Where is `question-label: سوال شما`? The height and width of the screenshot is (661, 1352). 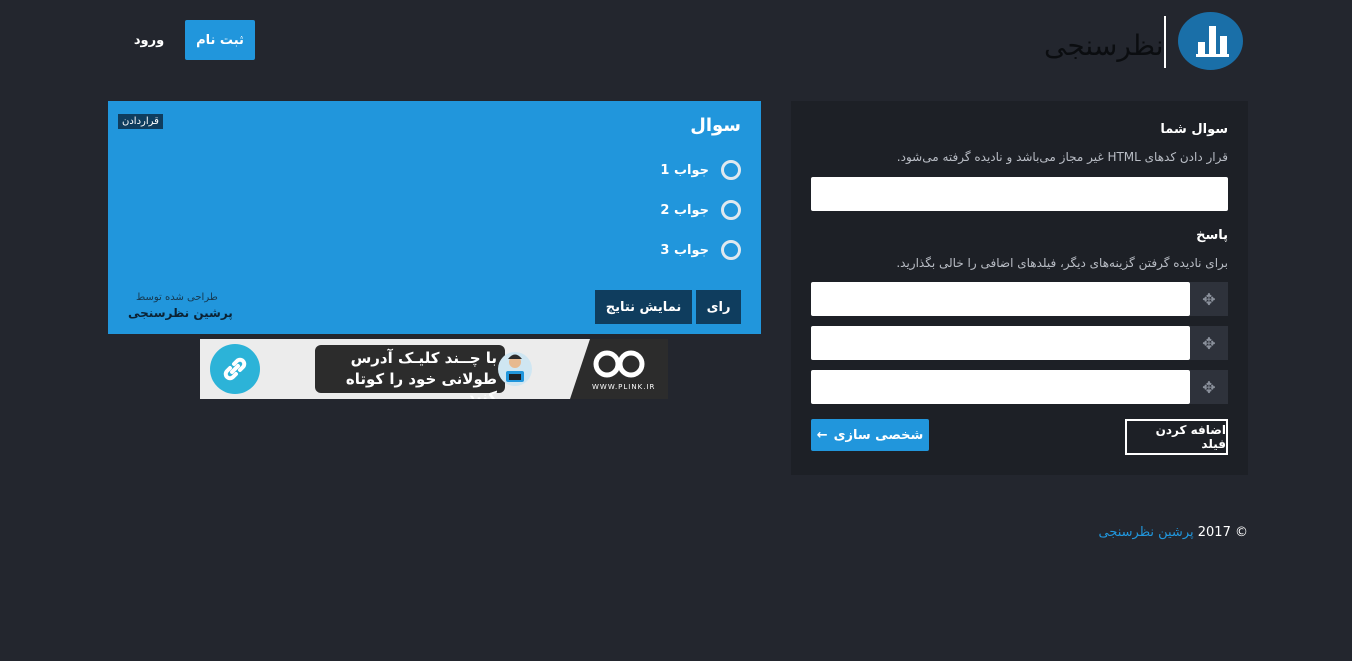 question-label: سوال شما is located at coordinates (1194, 129).